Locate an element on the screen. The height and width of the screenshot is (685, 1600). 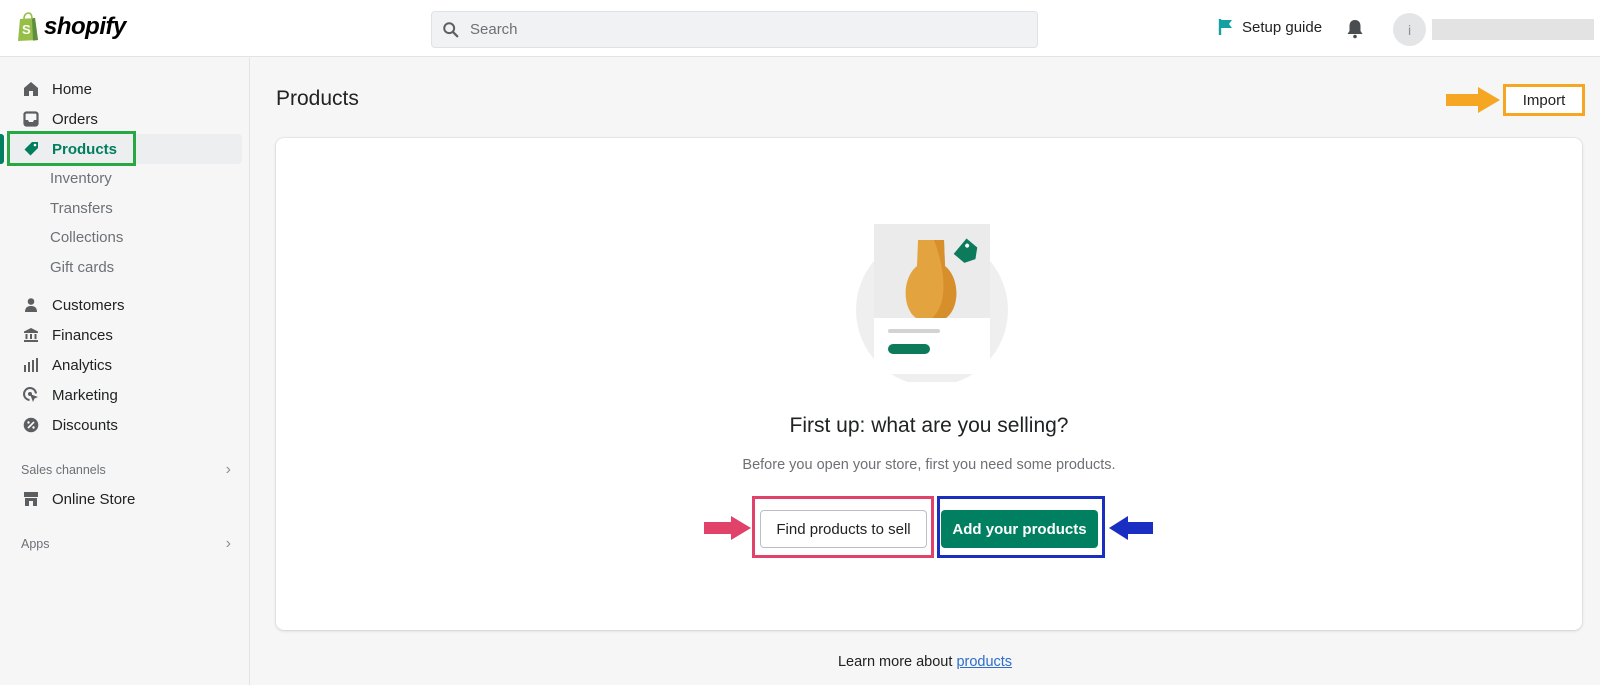
learn-more-text: Learn more about is located at coordinates (897, 662).